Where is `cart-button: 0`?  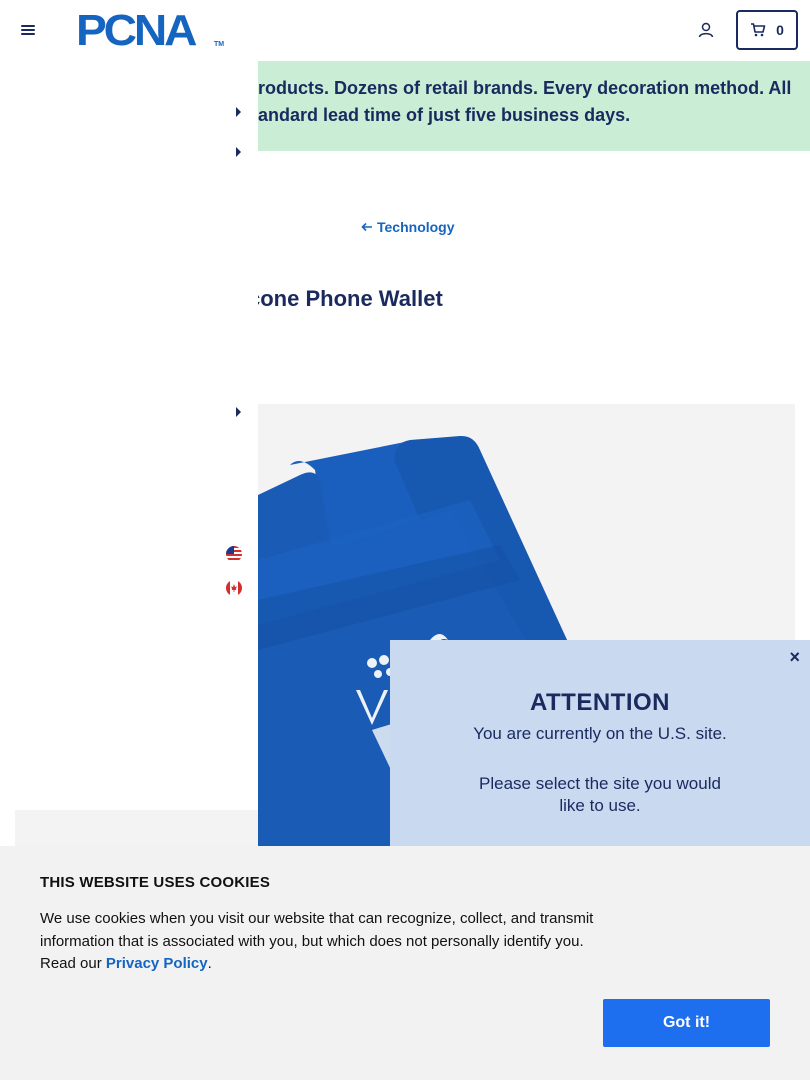
cart-button: 0 is located at coordinates (767, 30).